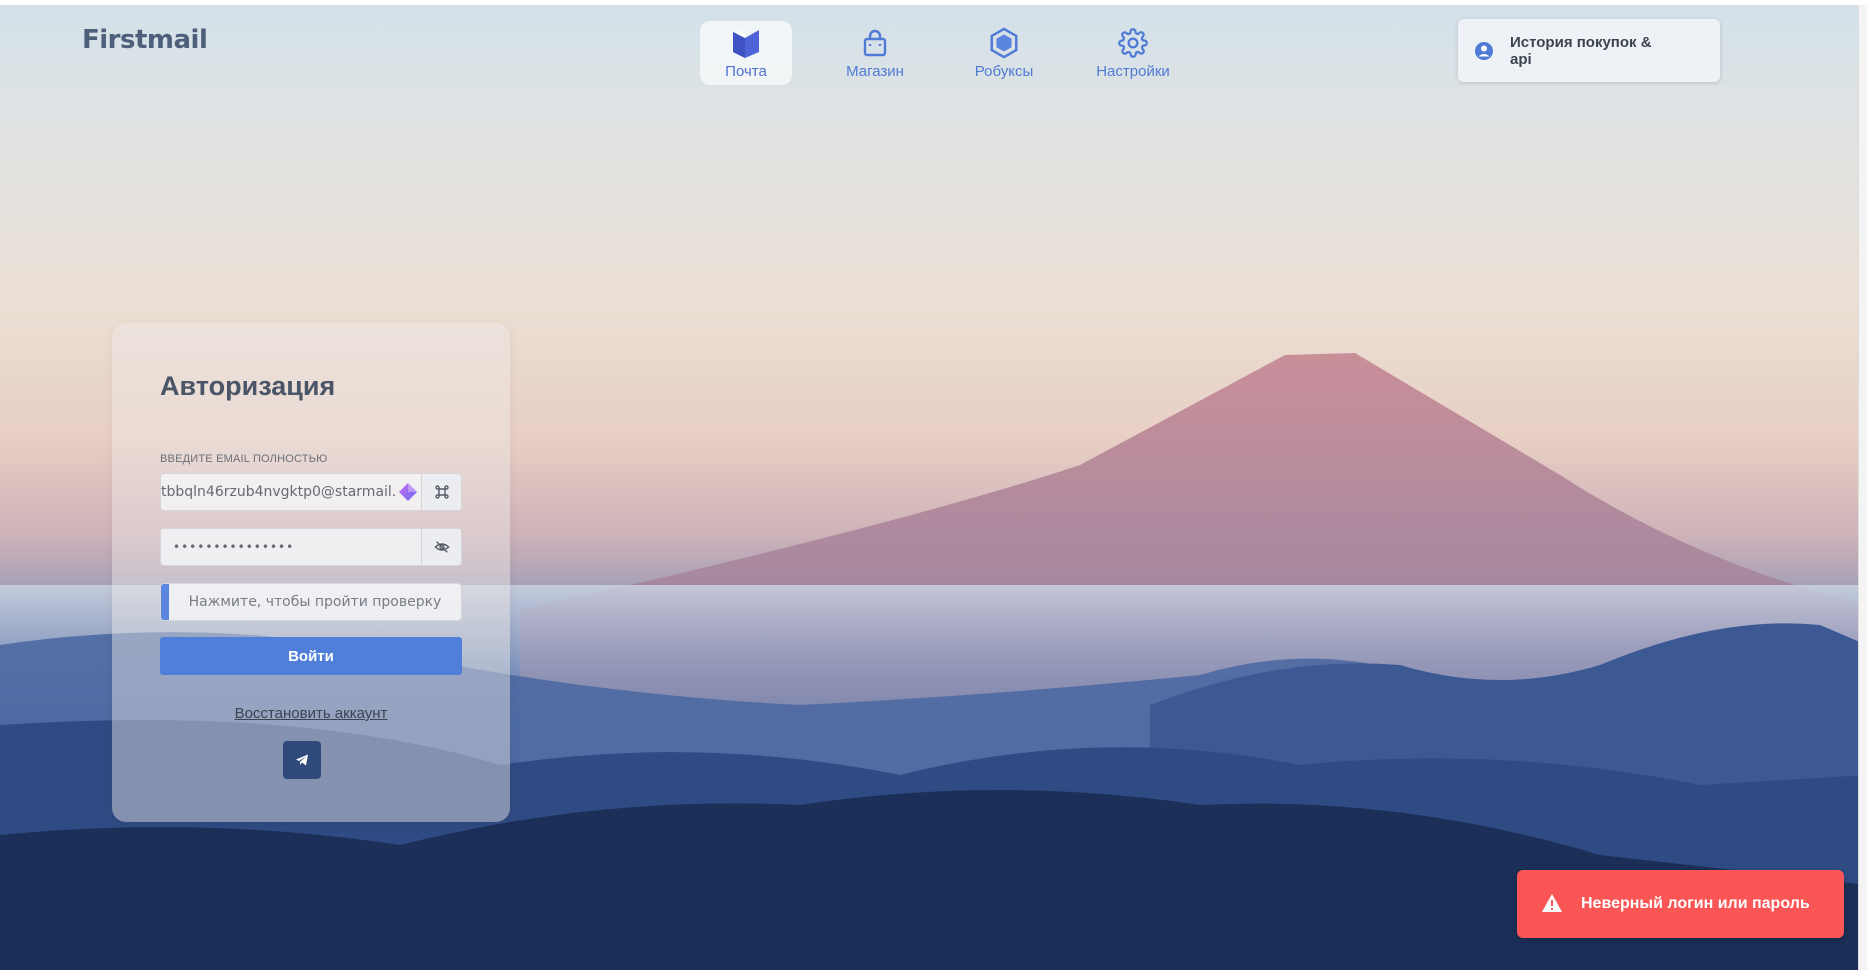 This screenshot has height=970, width=1867. Describe the element at coordinates (1484, 51) in the screenshot. I see `user-circle-icon` at that location.